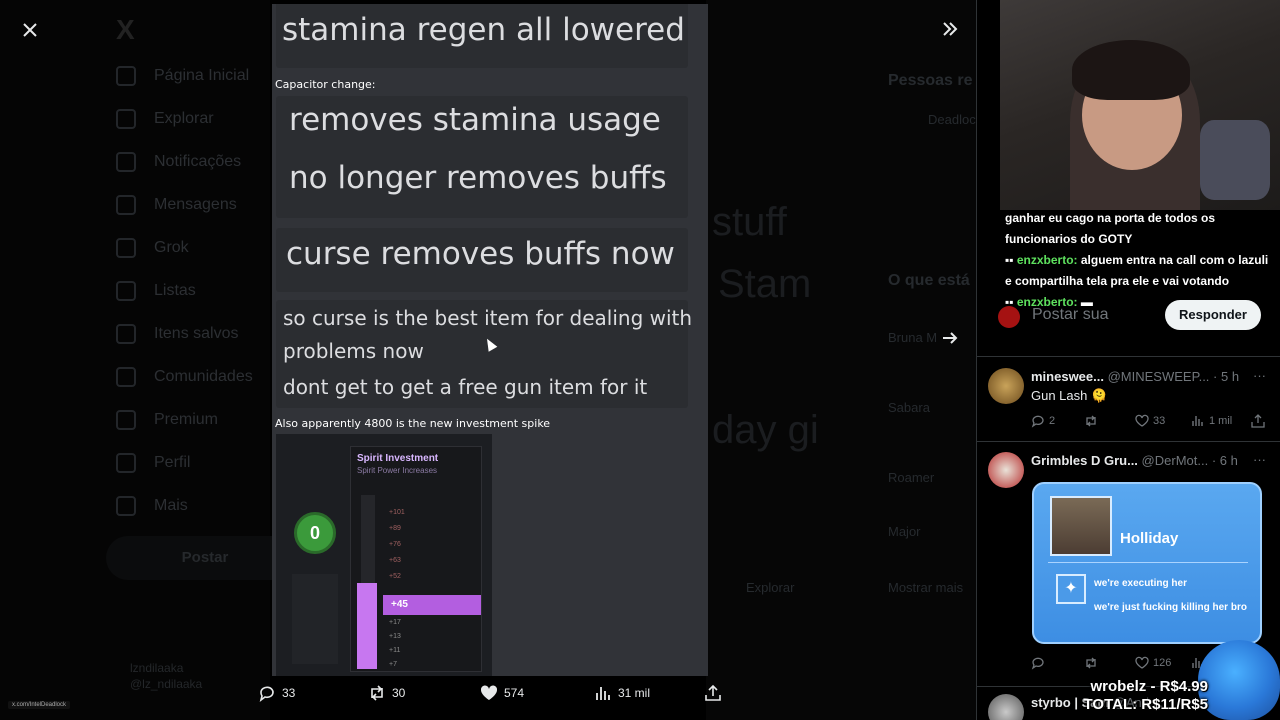 Image resolution: width=1280 pixels, height=720 pixels. I want to click on investment-row: +101, so click(397, 512).